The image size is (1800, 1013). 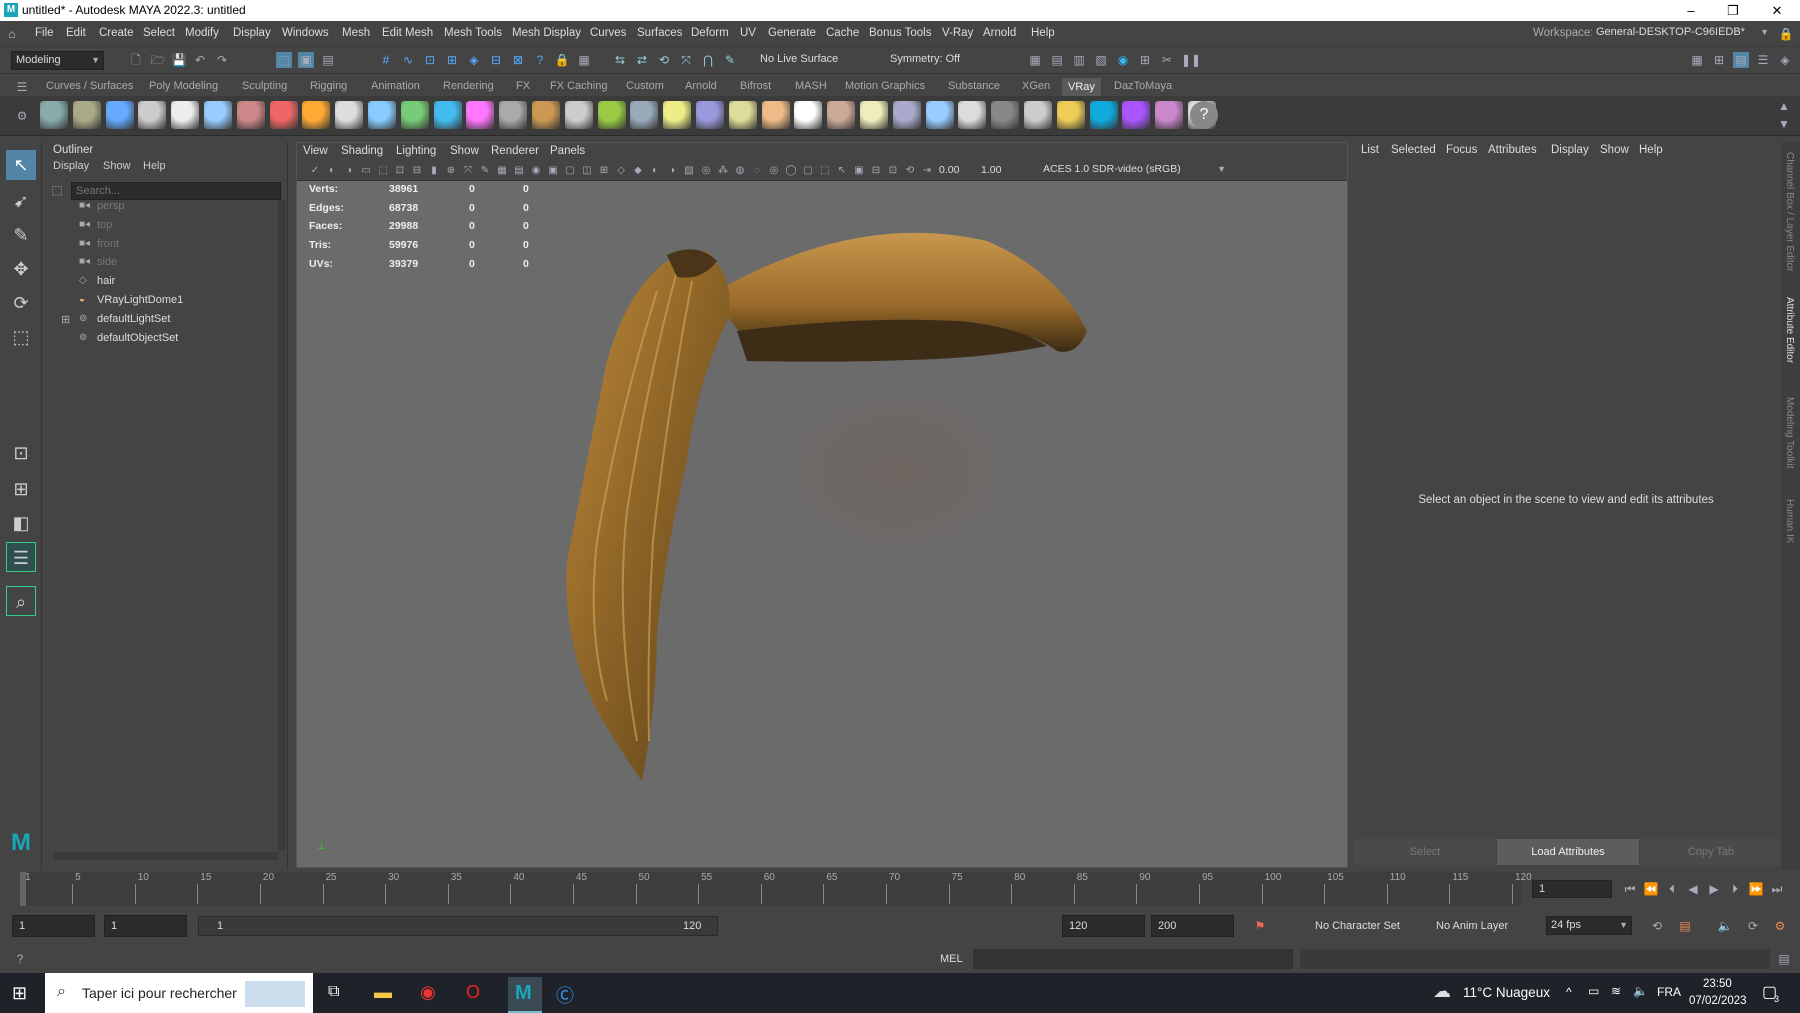 I want to click on viewport-tool-icon: ⟲, so click(x=910, y=171).